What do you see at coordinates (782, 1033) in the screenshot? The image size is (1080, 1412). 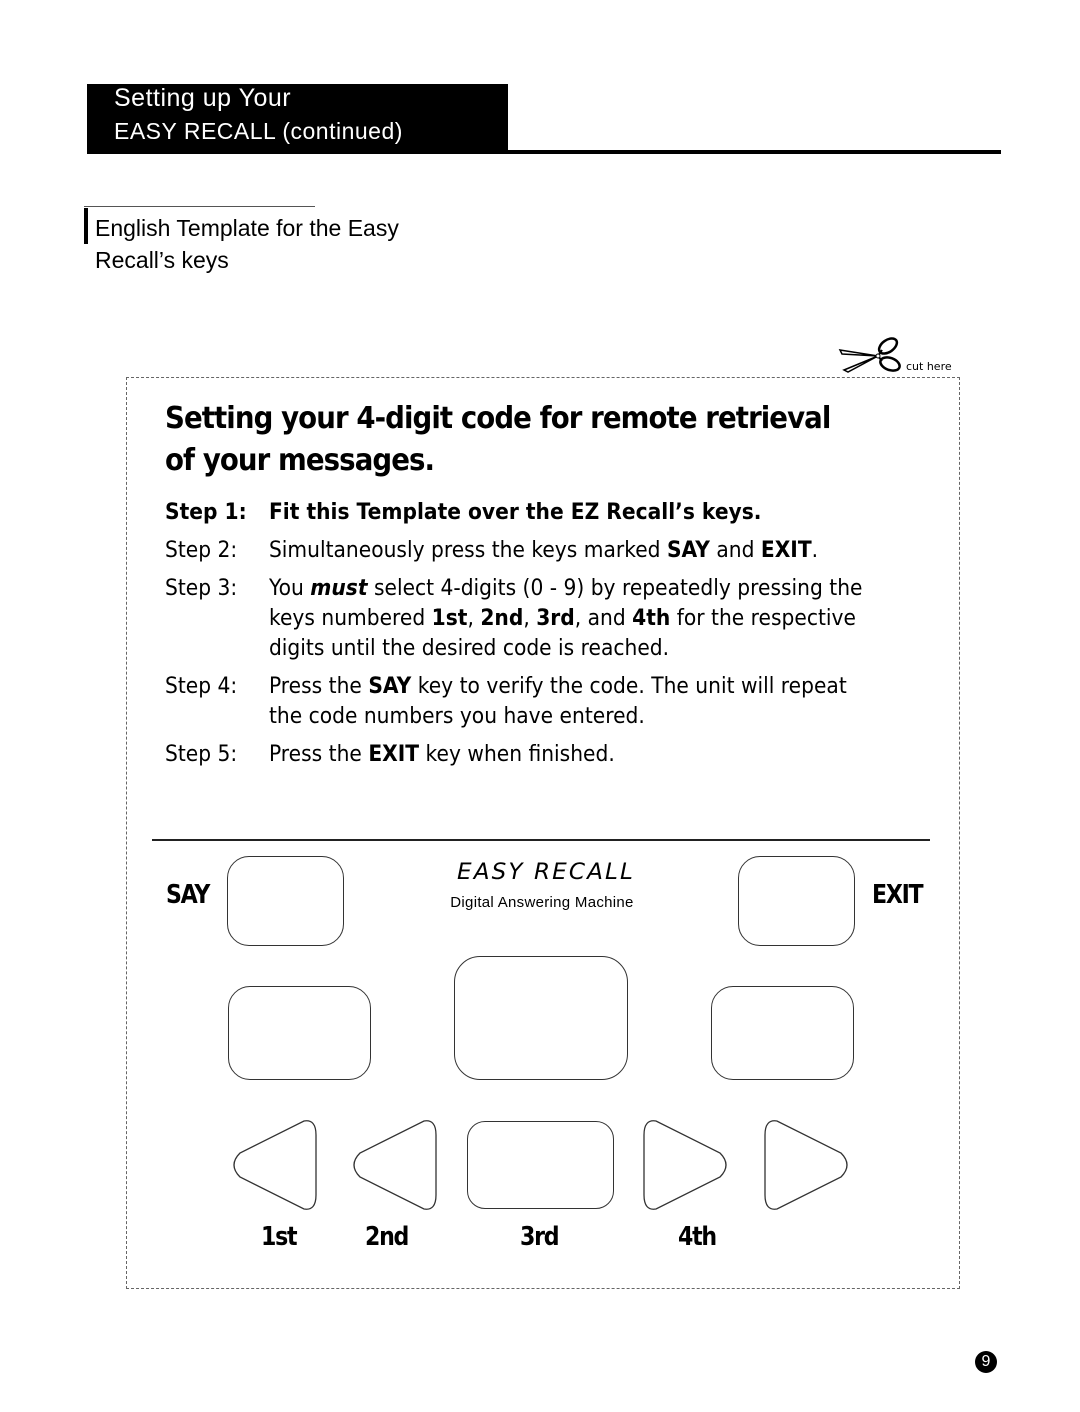 I see `right-key` at bounding box center [782, 1033].